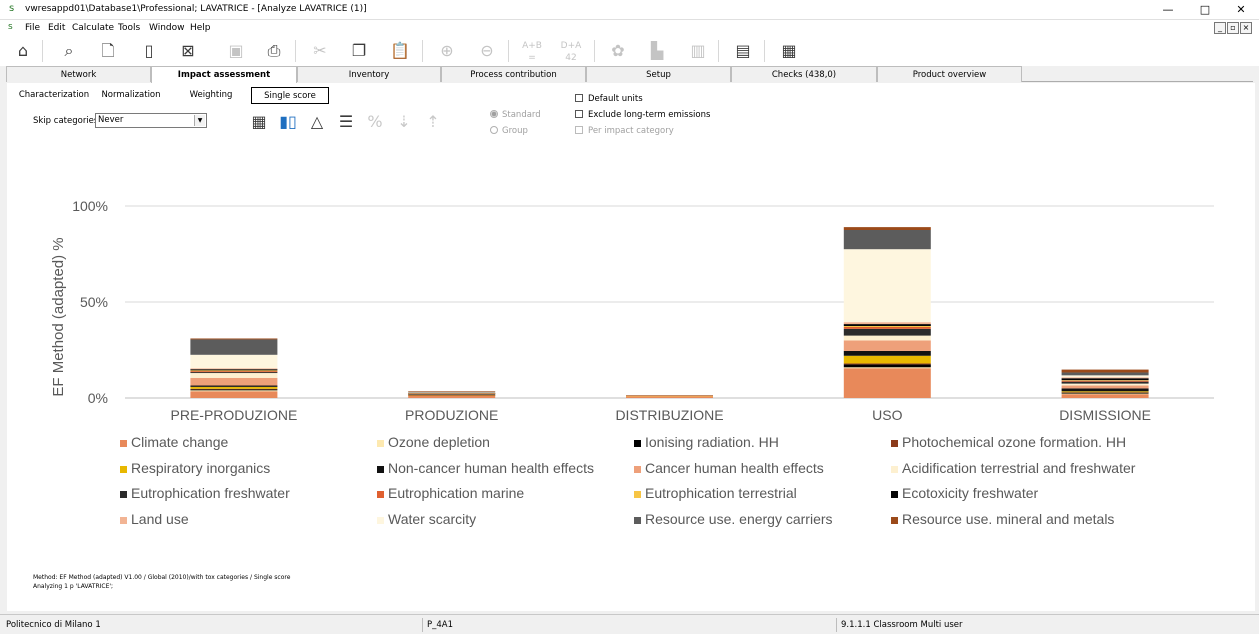  What do you see at coordinates (129, 28) in the screenshot?
I see `menu-tools: Tools` at bounding box center [129, 28].